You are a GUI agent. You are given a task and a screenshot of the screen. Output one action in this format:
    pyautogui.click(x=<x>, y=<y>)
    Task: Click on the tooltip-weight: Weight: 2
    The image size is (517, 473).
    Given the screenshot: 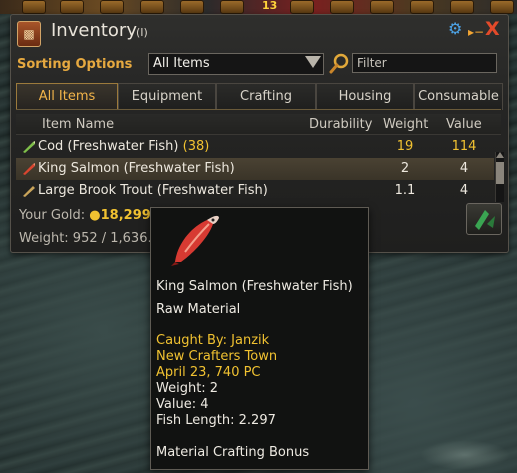 What is the action you would take?
    pyautogui.click(x=187, y=388)
    